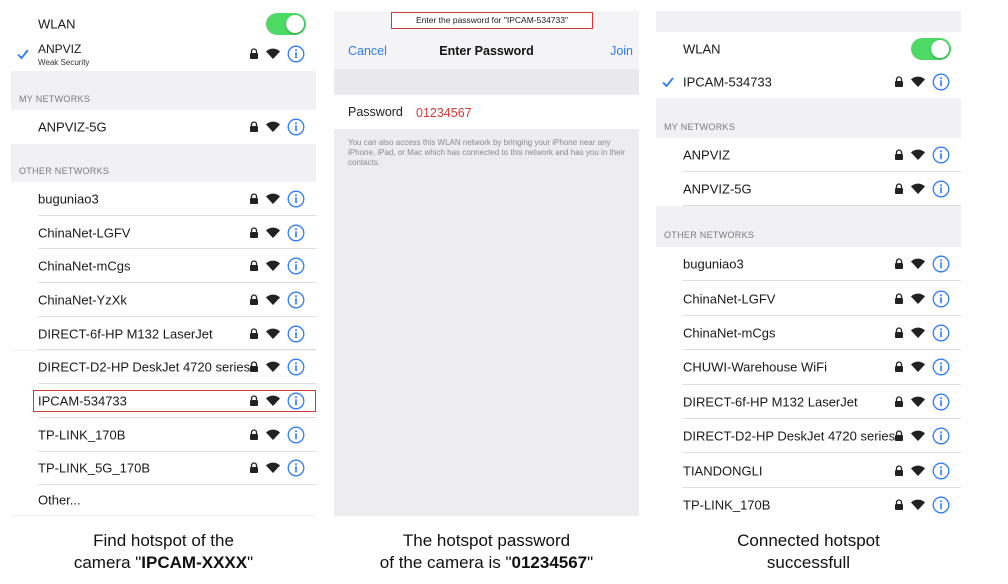  I want to click on network-name: ChinaNet-YzXk, so click(82, 300).